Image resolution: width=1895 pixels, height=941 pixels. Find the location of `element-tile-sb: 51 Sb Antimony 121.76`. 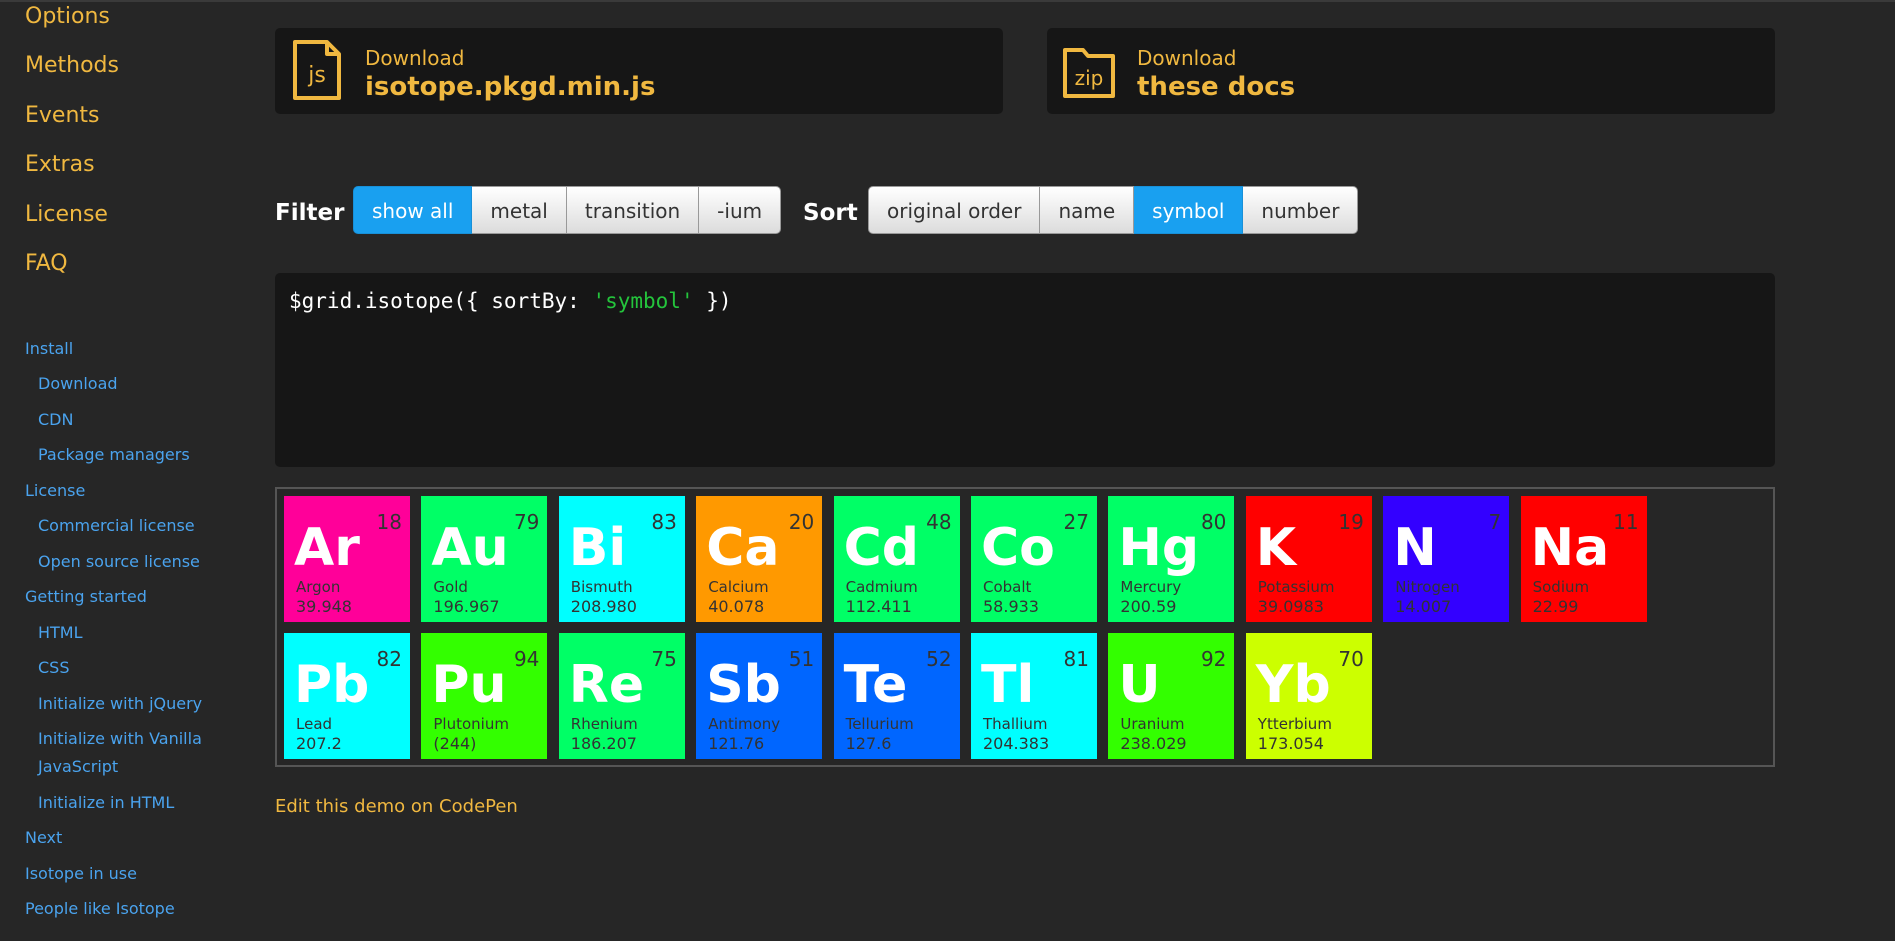

element-tile-sb: 51 Sb Antimony 121.76 is located at coordinates (759, 696).